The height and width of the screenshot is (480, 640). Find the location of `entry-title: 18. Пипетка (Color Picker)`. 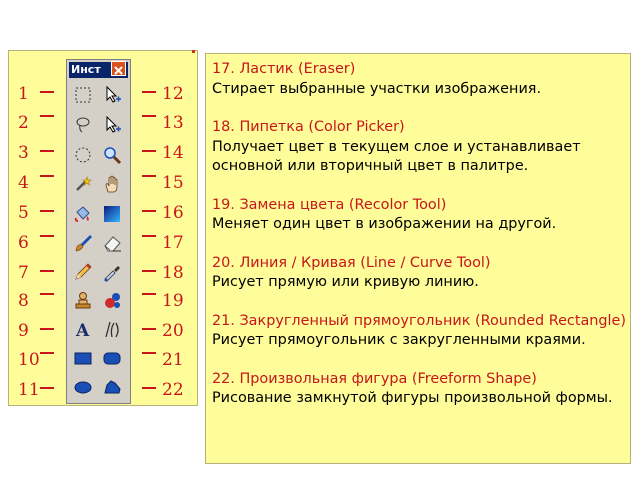

entry-title: 18. Пипетка (Color Picker) is located at coordinates (308, 127).